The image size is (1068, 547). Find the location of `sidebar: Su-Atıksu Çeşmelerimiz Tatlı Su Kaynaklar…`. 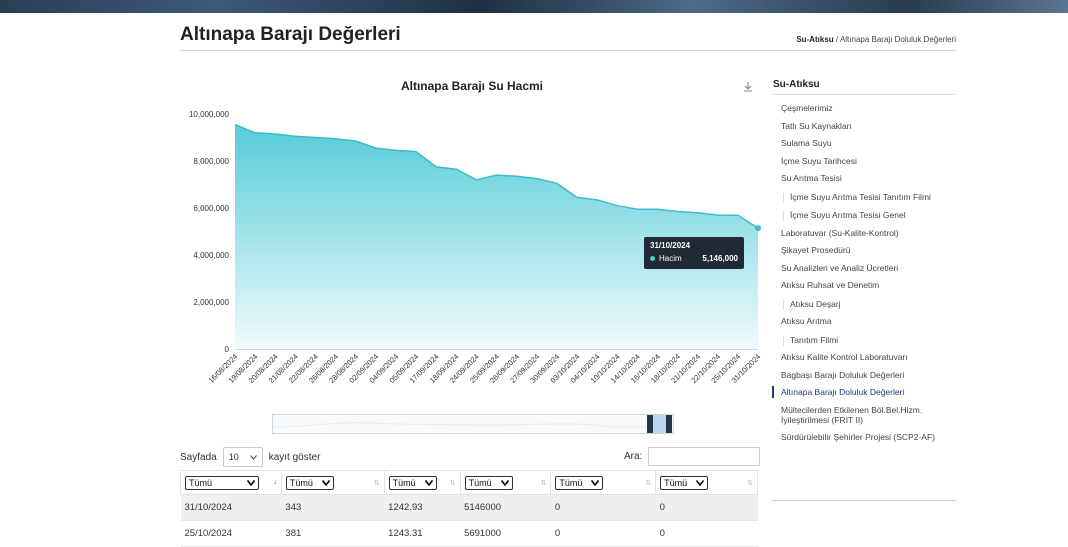

sidebar: Su-Atıksu Çeşmelerimiz Tatlı Su Kaynaklar… is located at coordinates (864, 260).